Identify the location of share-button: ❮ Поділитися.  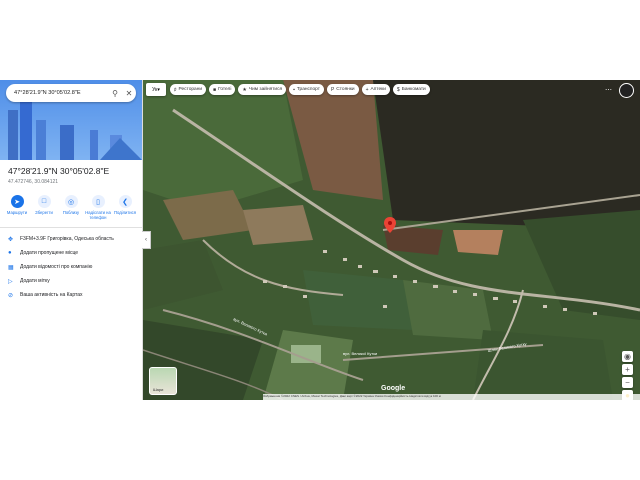
(125, 207).